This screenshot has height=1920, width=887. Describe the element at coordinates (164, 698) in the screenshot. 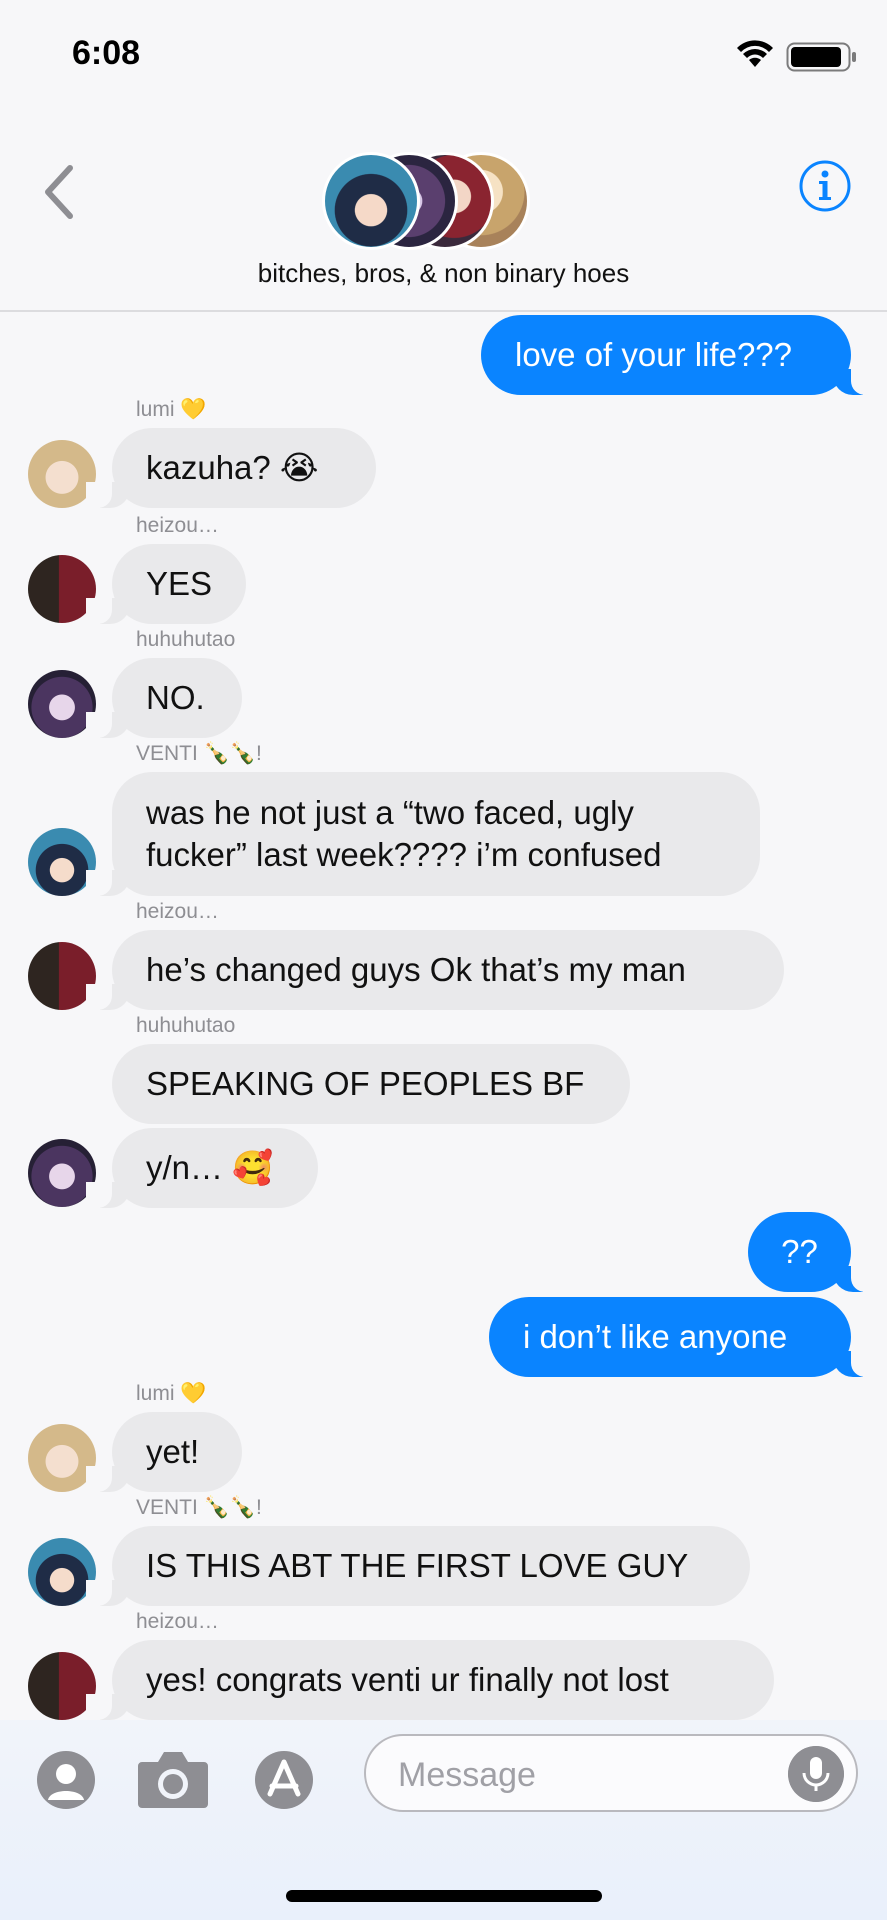

I see `incoming-message: NO.` at that location.